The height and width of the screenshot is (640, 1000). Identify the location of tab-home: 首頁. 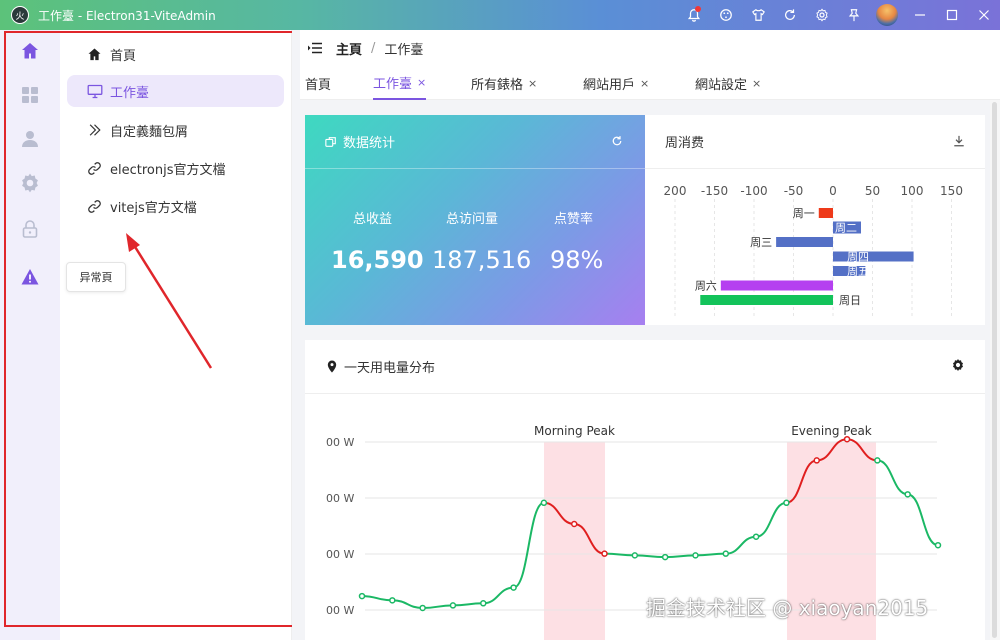
(318, 83).